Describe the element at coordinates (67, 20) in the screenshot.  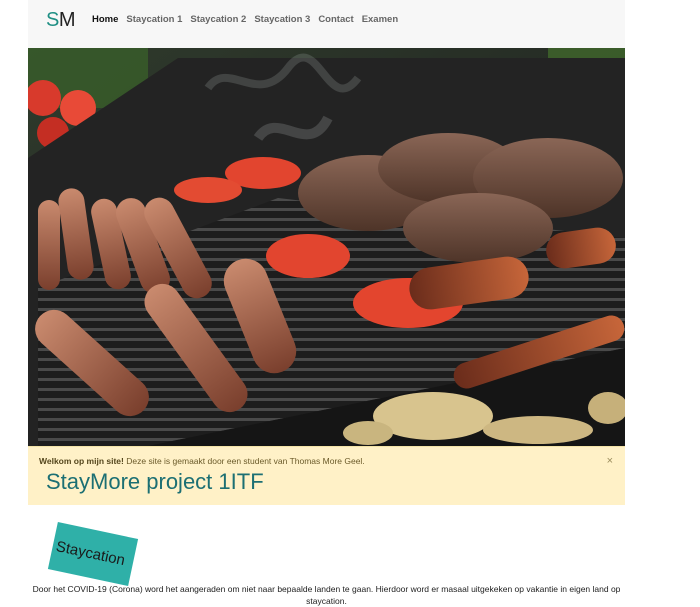
I see `brand-letter-m: M` at that location.